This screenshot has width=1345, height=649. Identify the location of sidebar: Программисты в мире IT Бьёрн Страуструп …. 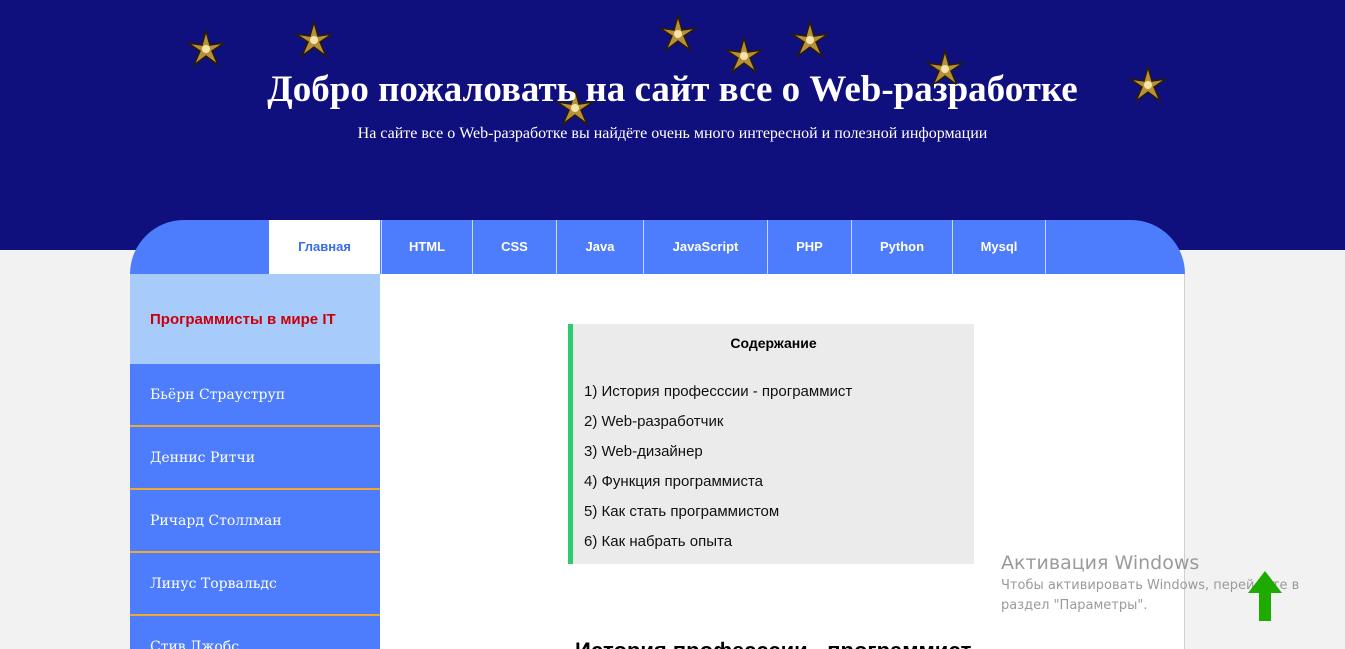
(255, 461).